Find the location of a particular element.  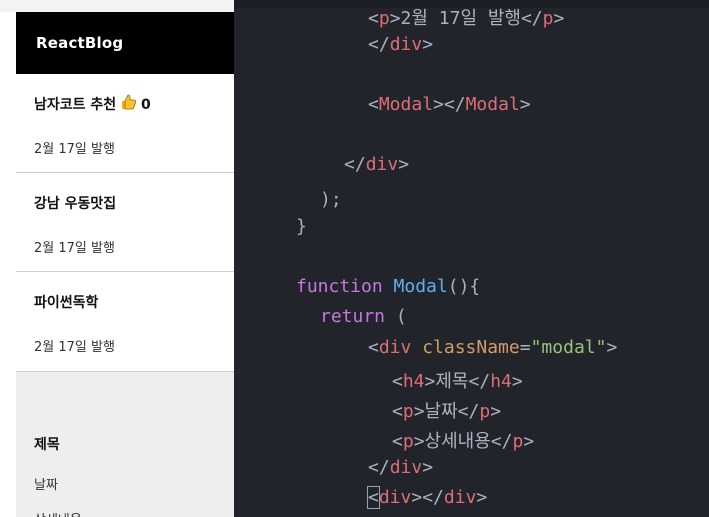

modal-date: 날짜 is located at coordinates (46, 485).